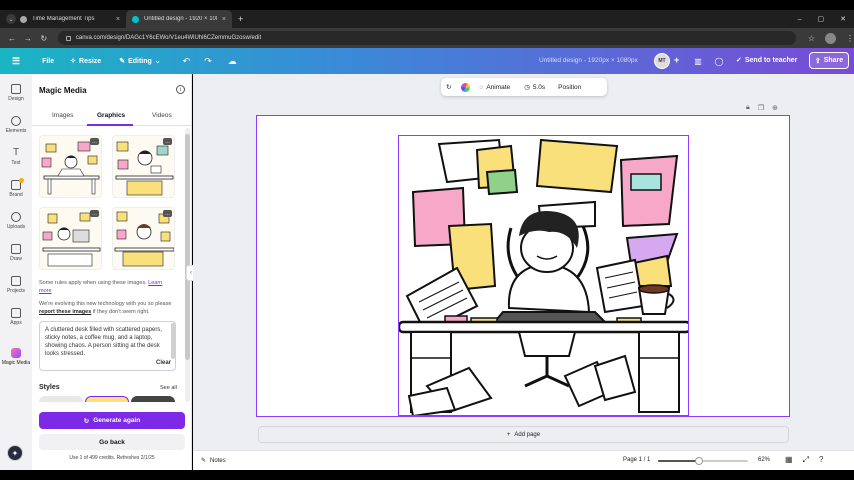 The width and height of the screenshot is (854, 480). I want to click on rail-item-text: T Text, so click(16, 157).